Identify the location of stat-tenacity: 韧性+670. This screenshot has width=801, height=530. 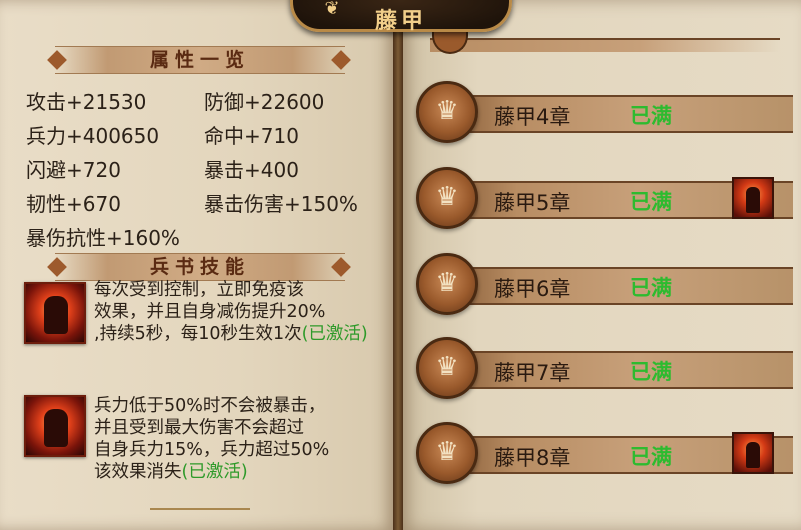
(73, 204).